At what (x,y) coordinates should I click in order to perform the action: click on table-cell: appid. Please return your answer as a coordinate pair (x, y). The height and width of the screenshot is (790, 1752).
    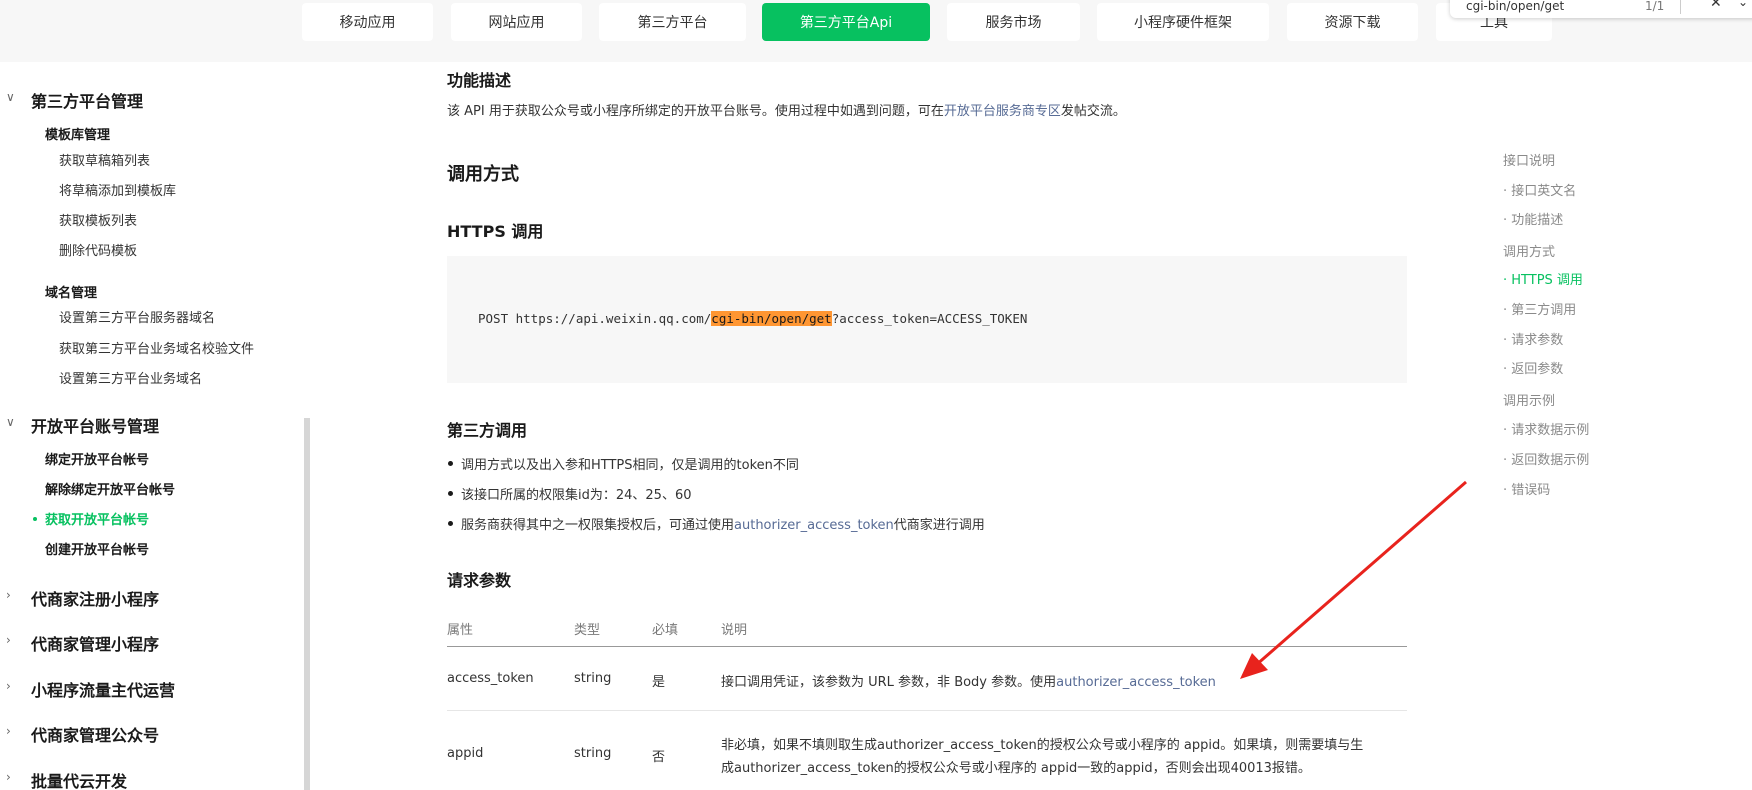
    Looking at the image, I should click on (465, 753).